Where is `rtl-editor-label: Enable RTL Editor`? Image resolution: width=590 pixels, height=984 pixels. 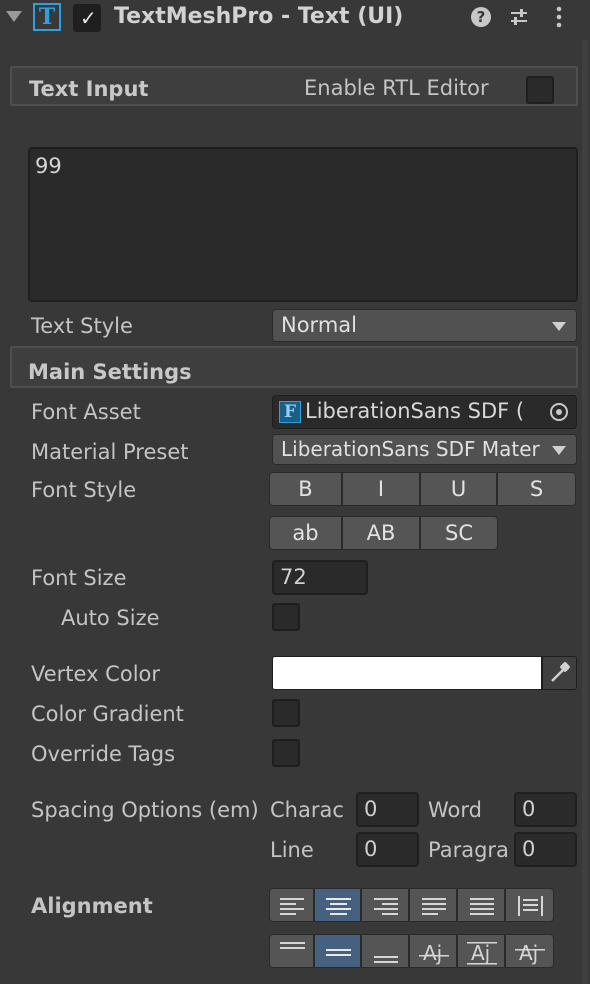
rtl-editor-label: Enable RTL Editor is located at coordinates (396, 88).